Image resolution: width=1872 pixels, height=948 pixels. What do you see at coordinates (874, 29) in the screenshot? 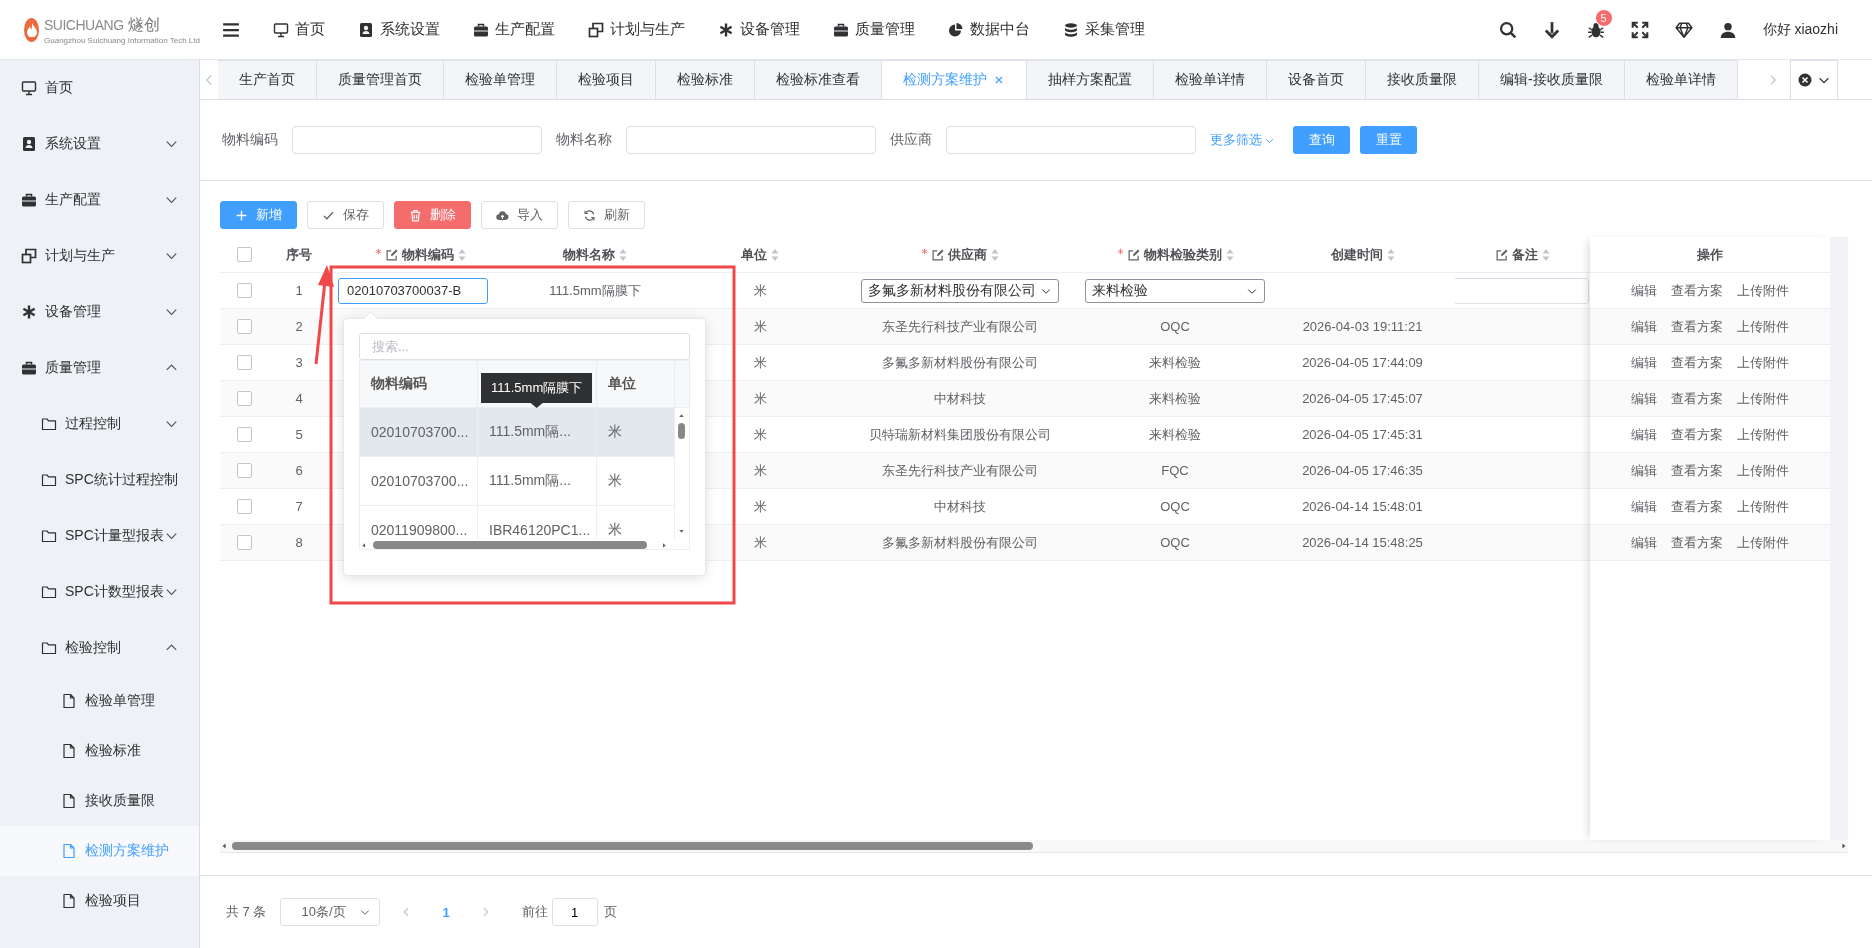
I see `nav-menu-item: 质量管理` at bounding box center [874, 29].